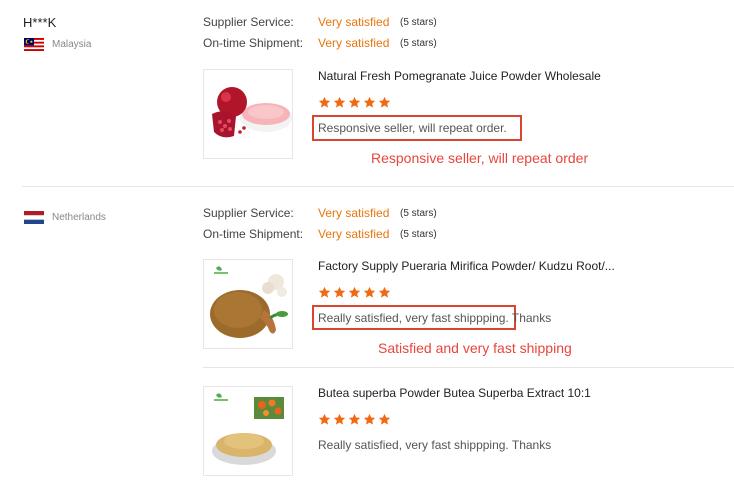  What do you see at coordinates (40, 22) in the screenshot?
I see `buyer-name: H***K` at bounding box center [40, 22].